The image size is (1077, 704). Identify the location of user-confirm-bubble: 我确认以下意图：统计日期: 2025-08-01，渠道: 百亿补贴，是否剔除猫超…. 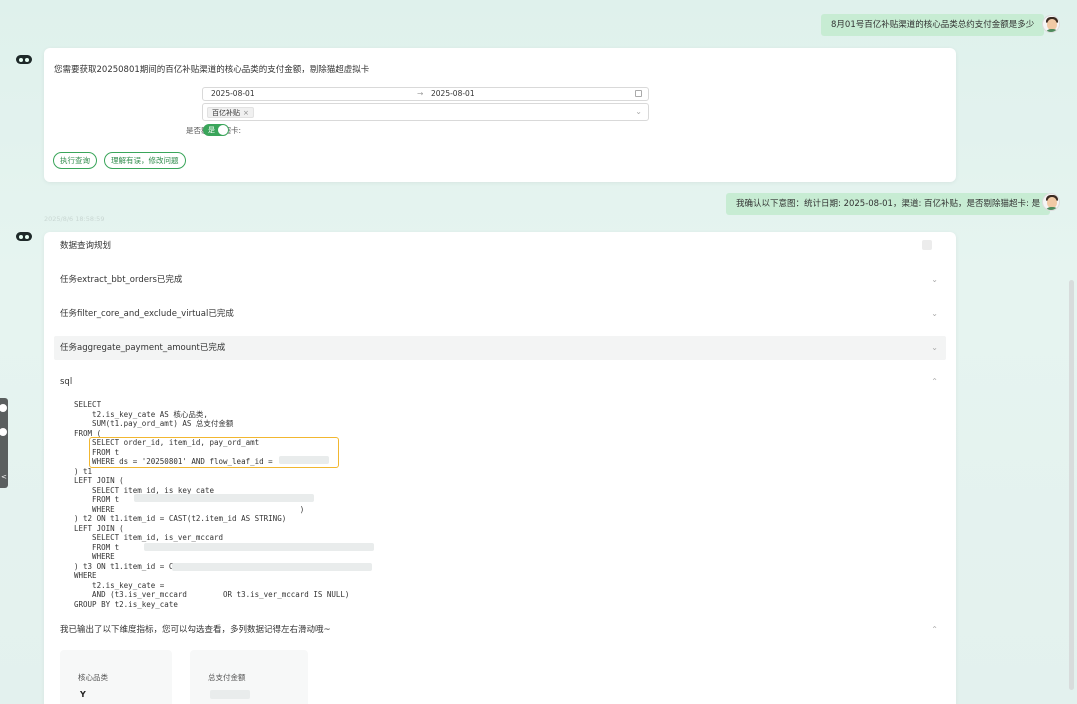
(888, 204).